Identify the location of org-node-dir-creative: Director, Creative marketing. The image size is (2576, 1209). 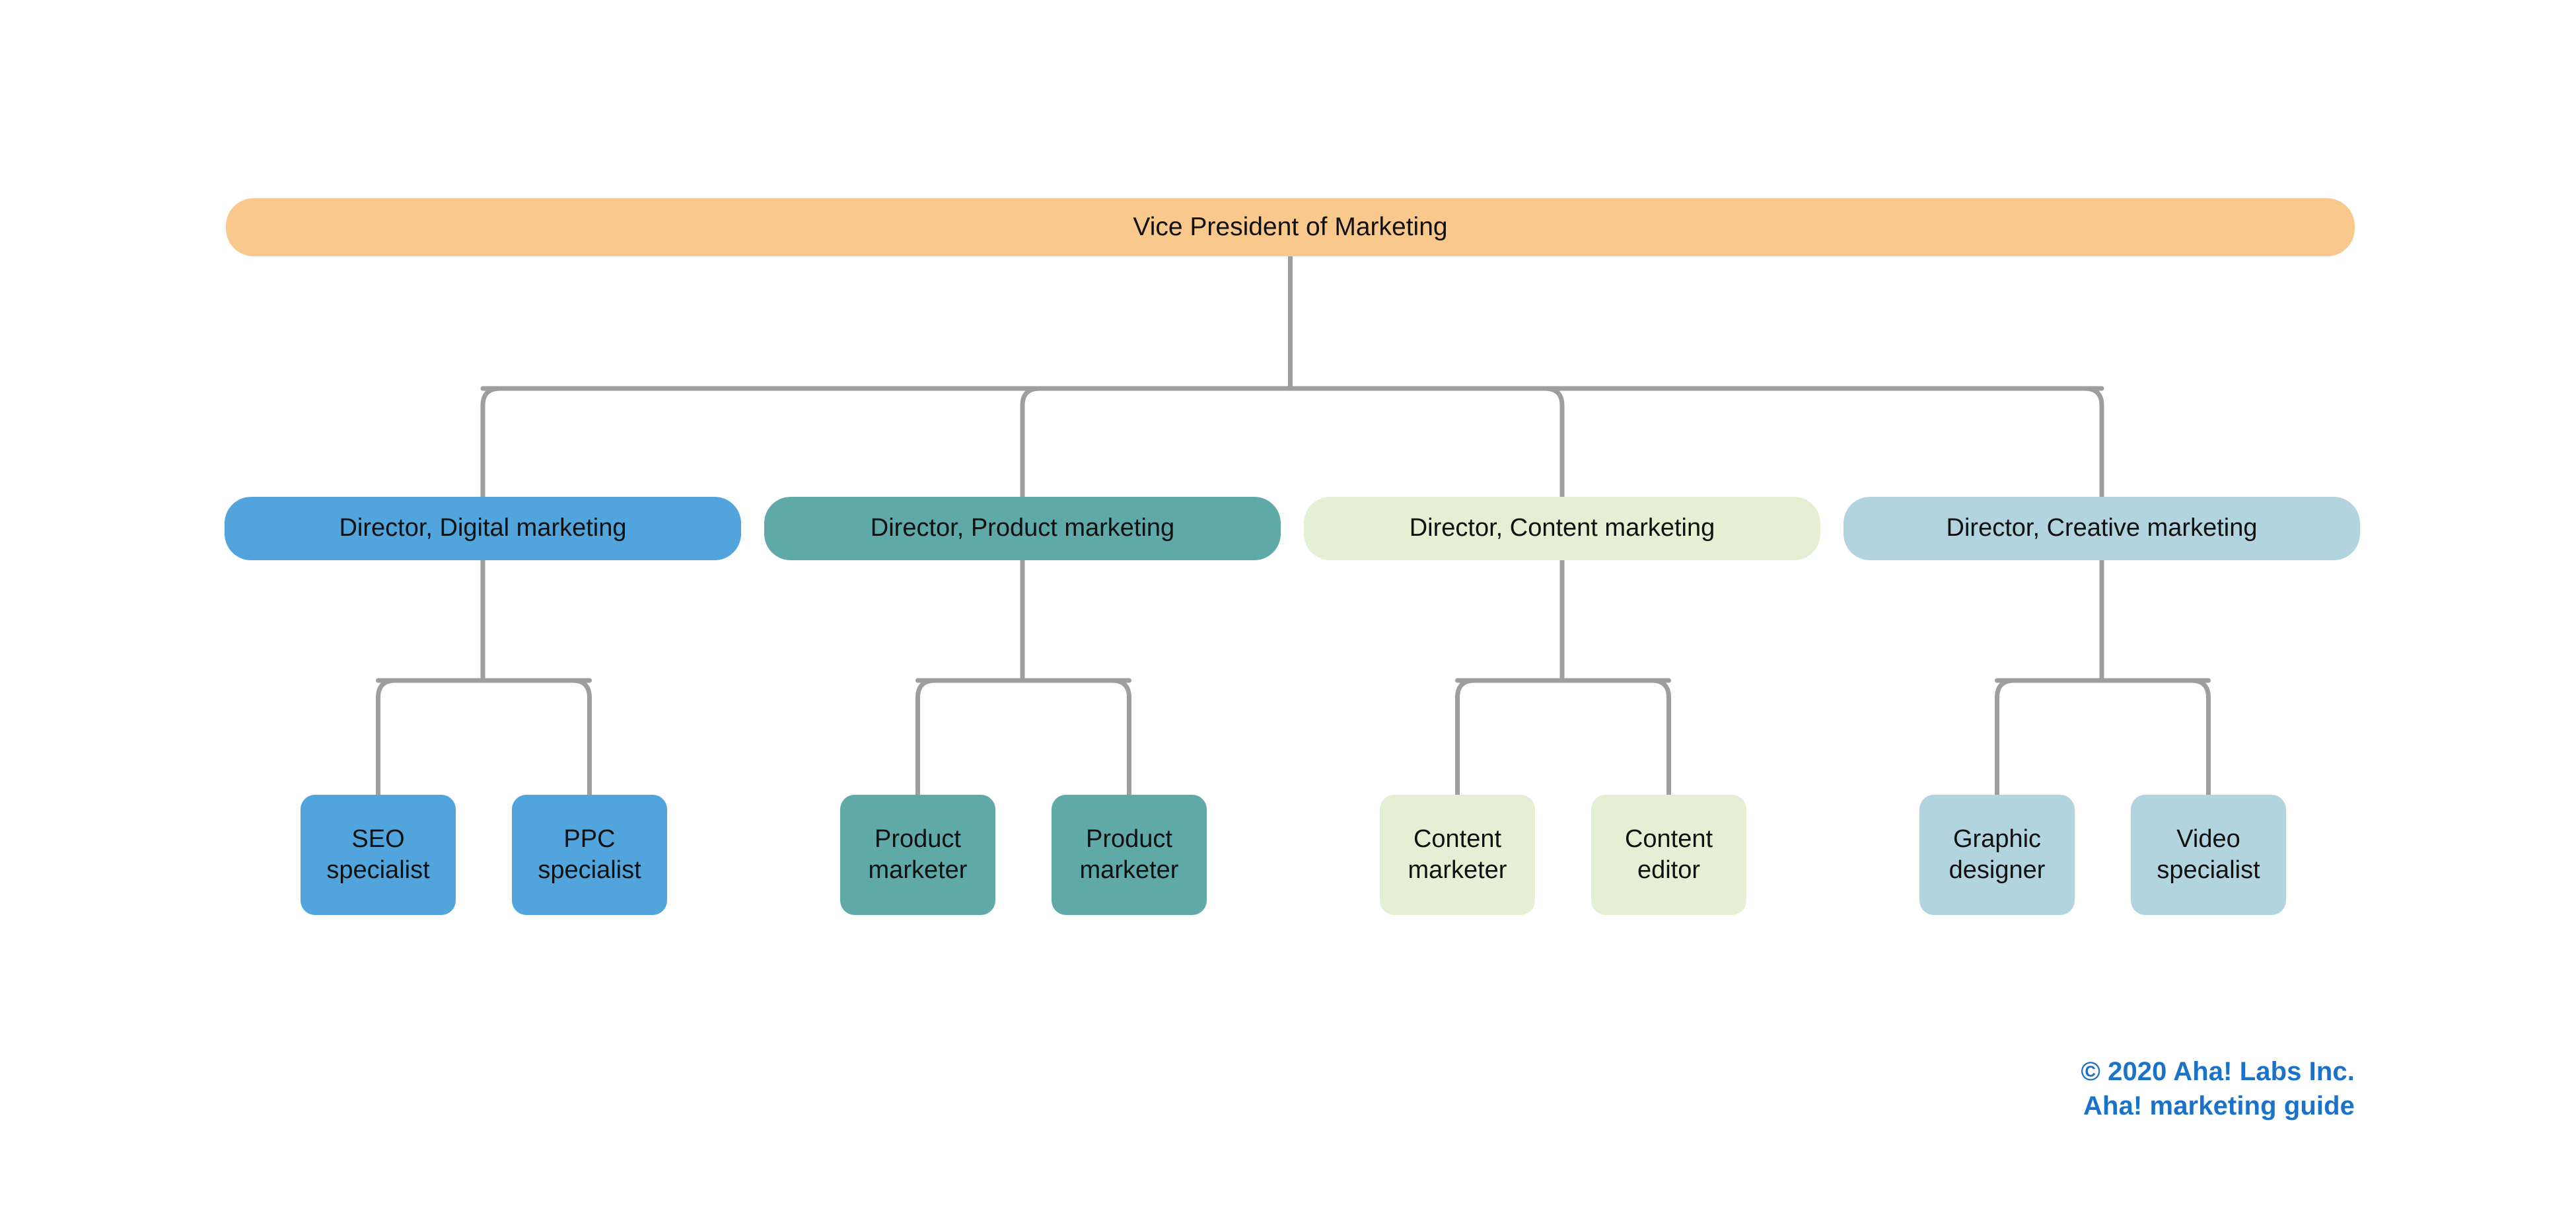
(2101, 528).